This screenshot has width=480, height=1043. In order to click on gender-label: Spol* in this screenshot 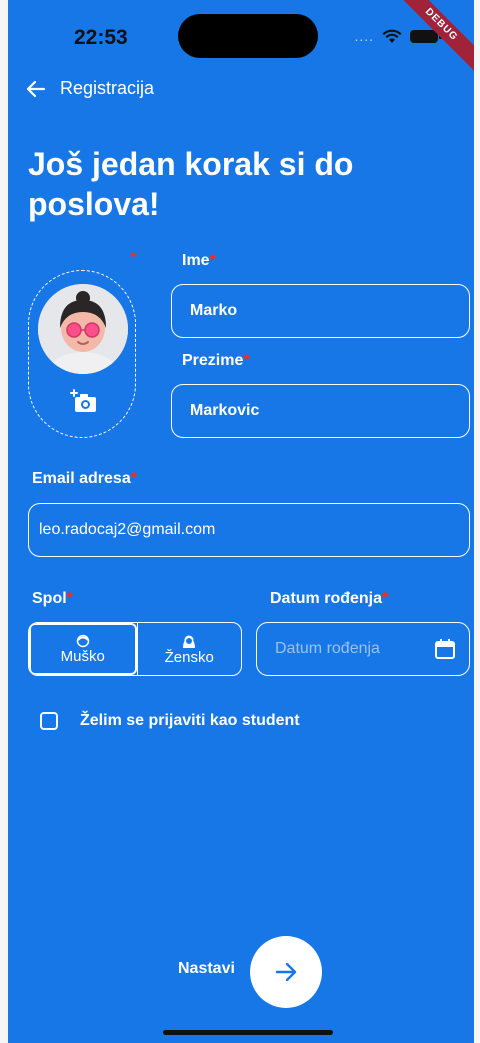, I will do `click(52, 599)`.